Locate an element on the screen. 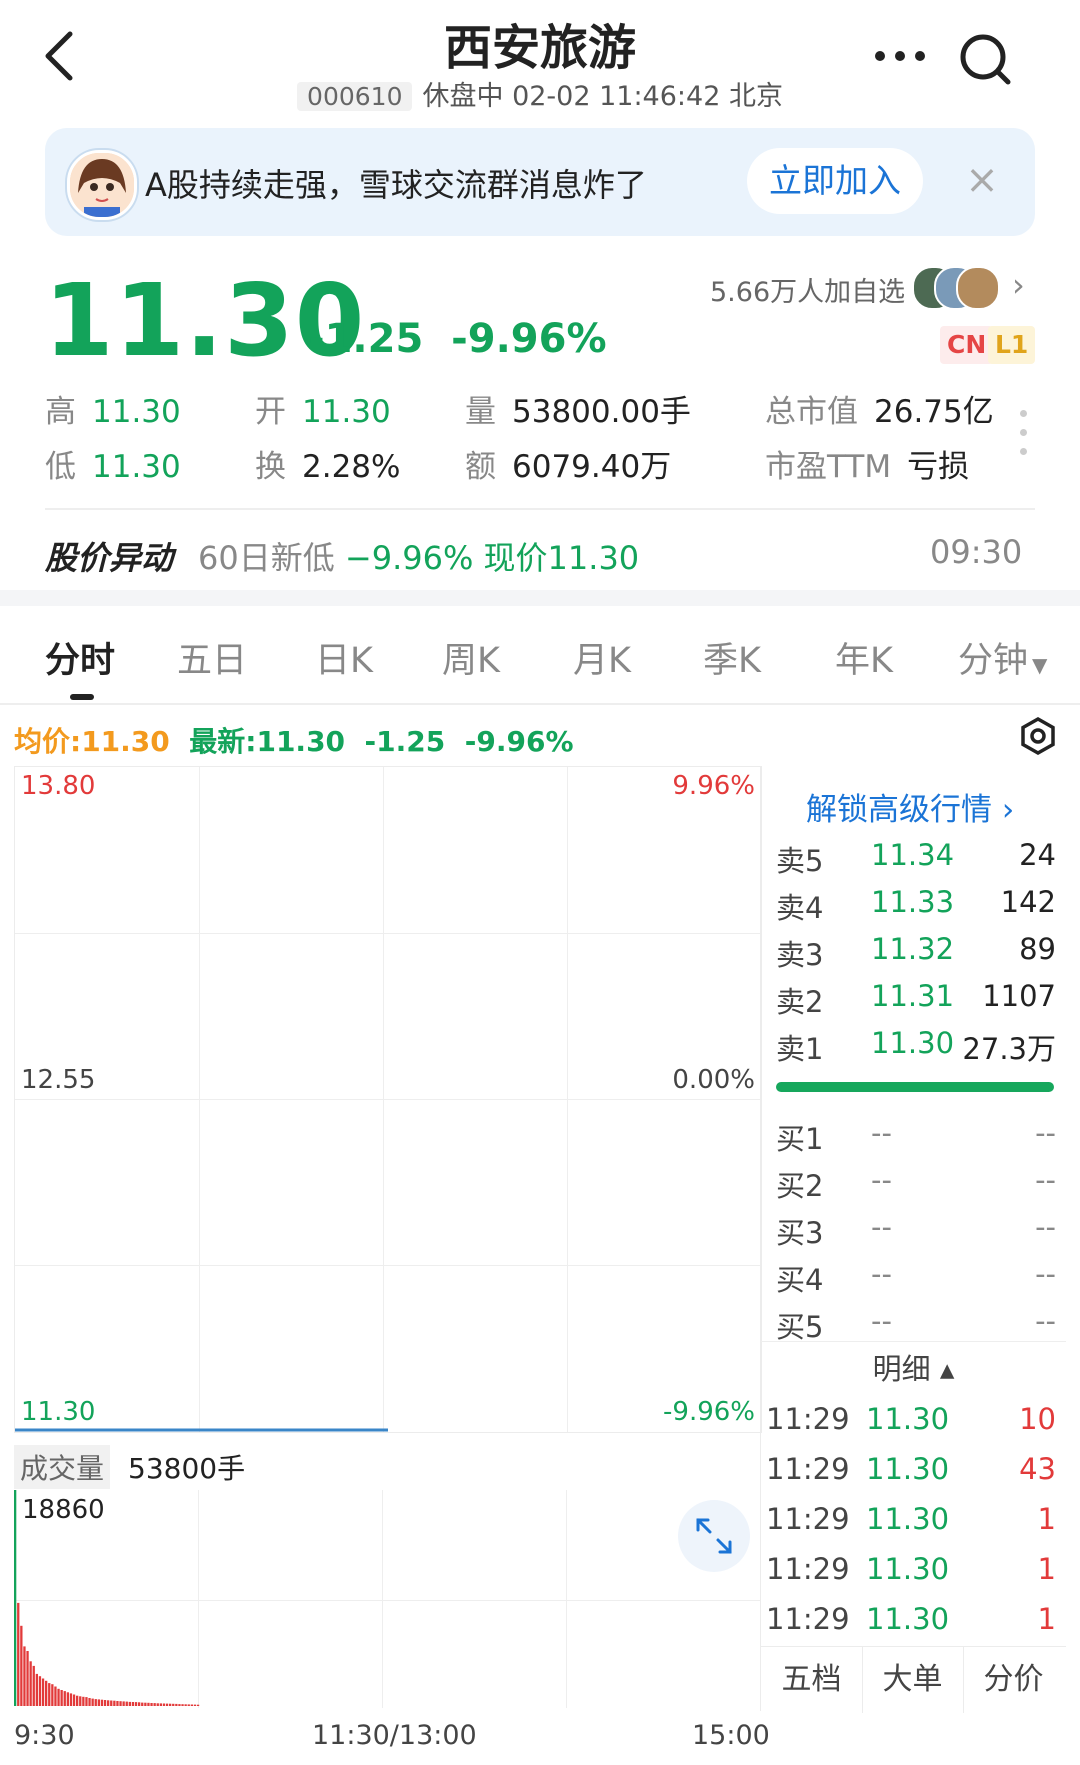  trade-row: 11:29 11.30 10 is located at coordinates (911, 1419).